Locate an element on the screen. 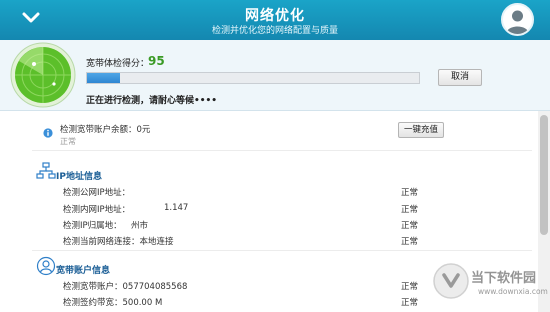 The image size is (550, 312). recharge-button: 一键充值 is located at coordinates (421, 130).